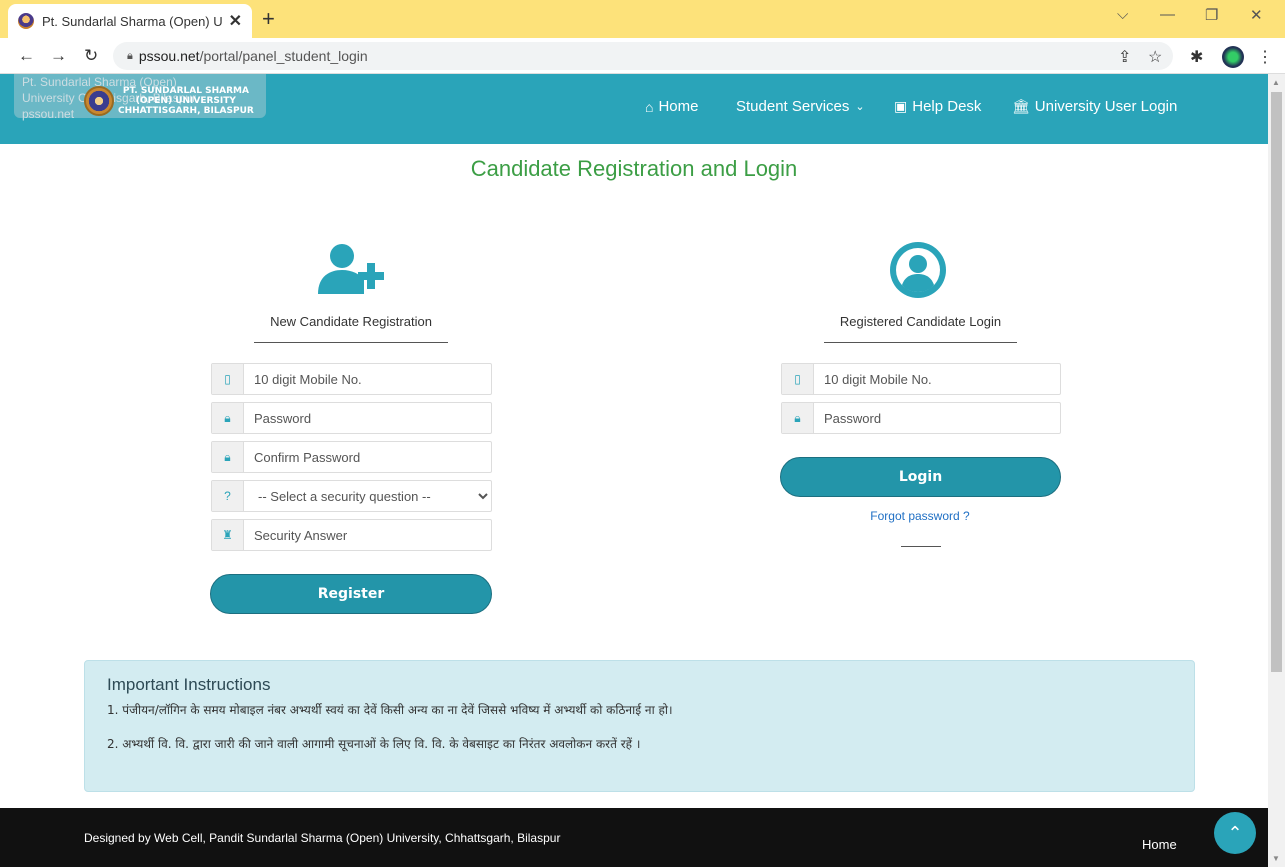  Describe the element at coordinates (351, 269) in the screenshot. I see `add-user-icon` at that location.